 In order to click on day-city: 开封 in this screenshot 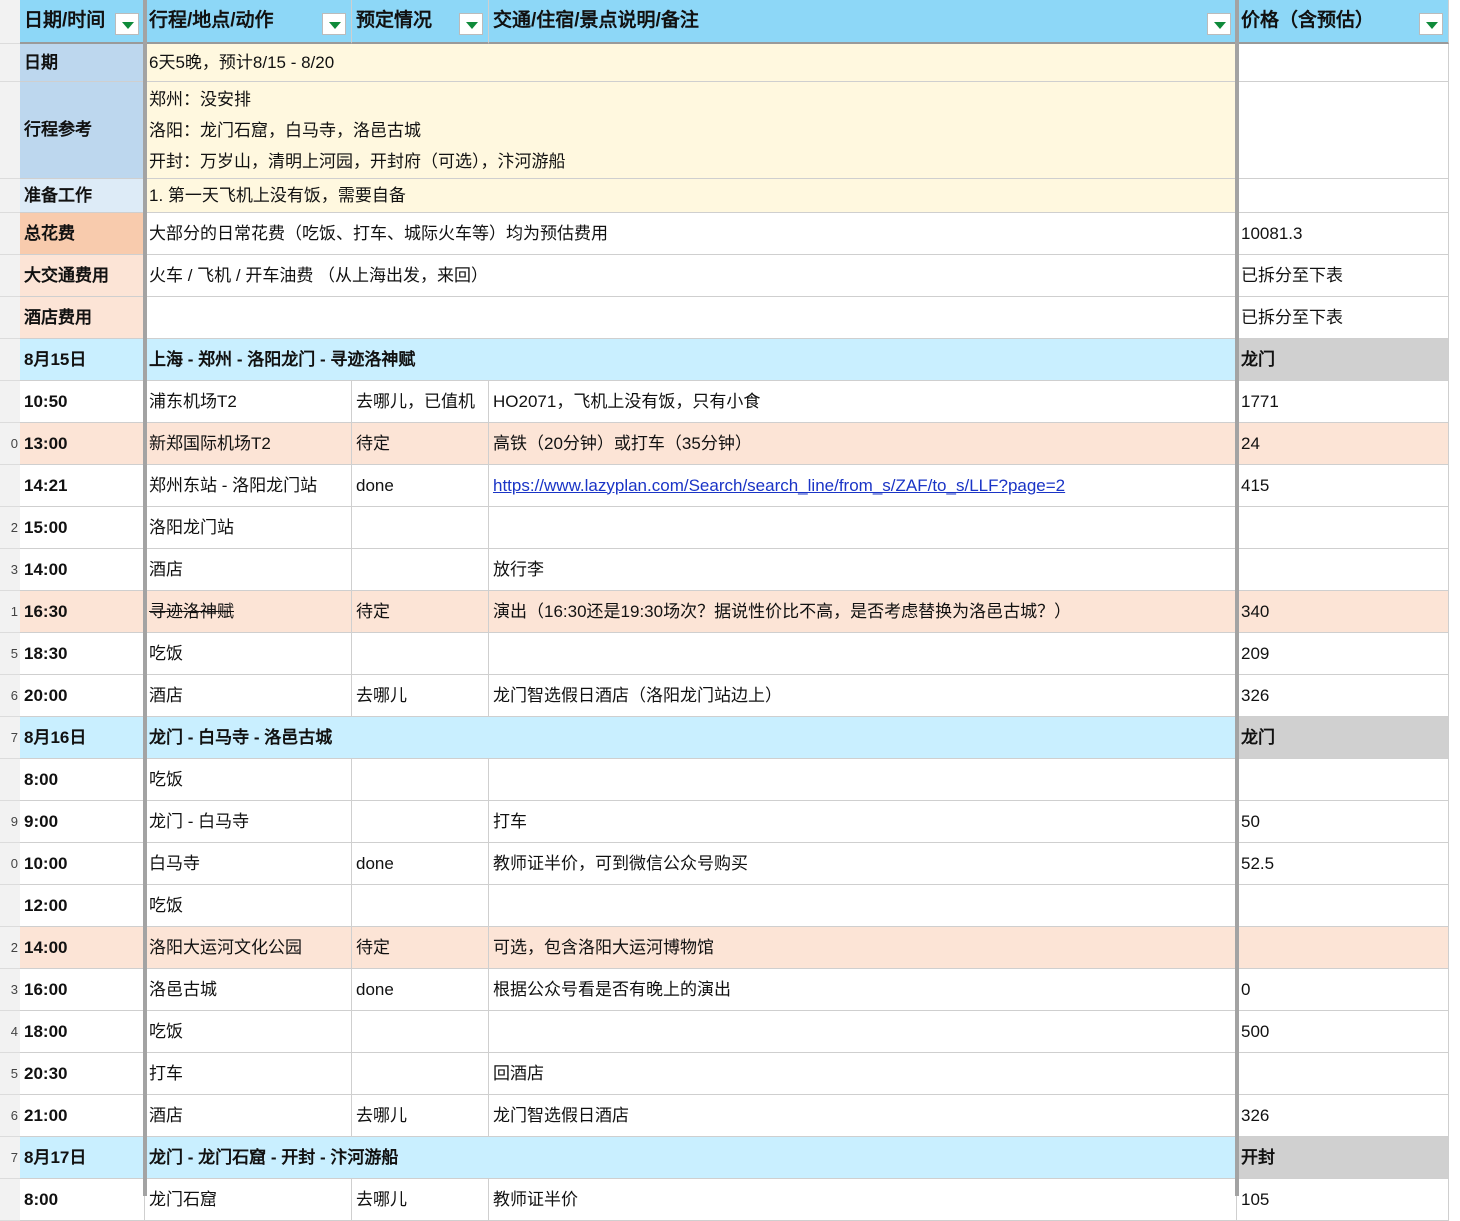, I will do `click(1343, 1158)`.